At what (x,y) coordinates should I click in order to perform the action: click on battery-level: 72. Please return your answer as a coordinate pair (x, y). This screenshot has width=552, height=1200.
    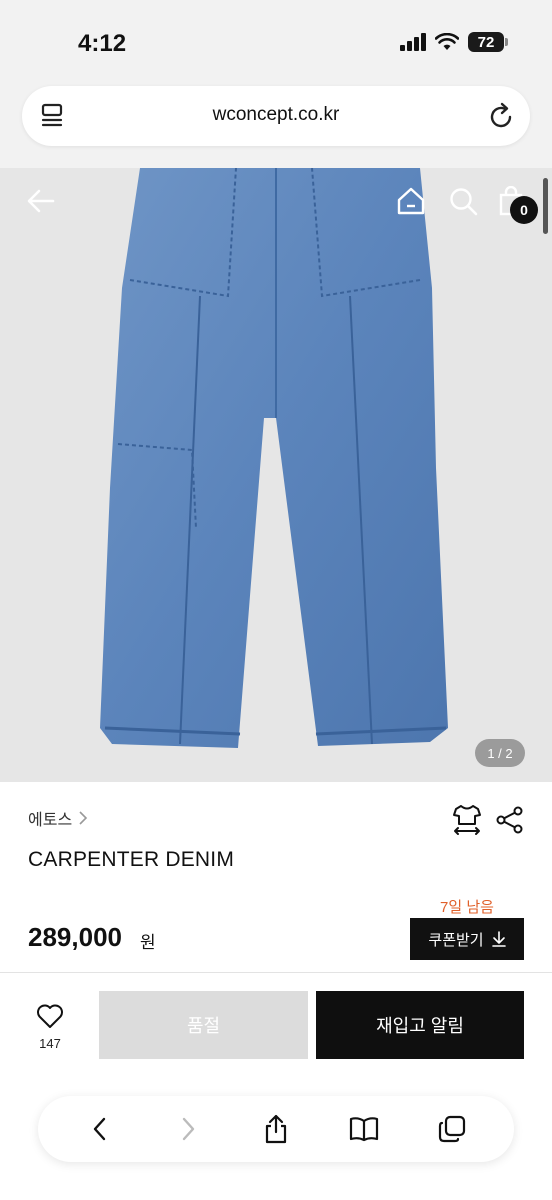
    Looking at the image, I should click on (486, 42).